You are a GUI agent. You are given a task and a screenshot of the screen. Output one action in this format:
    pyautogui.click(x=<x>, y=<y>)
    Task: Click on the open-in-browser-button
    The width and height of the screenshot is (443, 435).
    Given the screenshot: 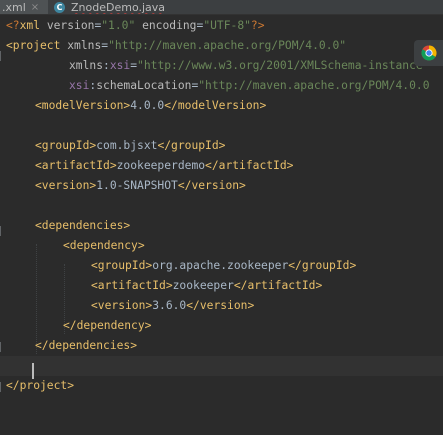 What is the action you would take?
    pyautogui.click(x=428, y=53)
    